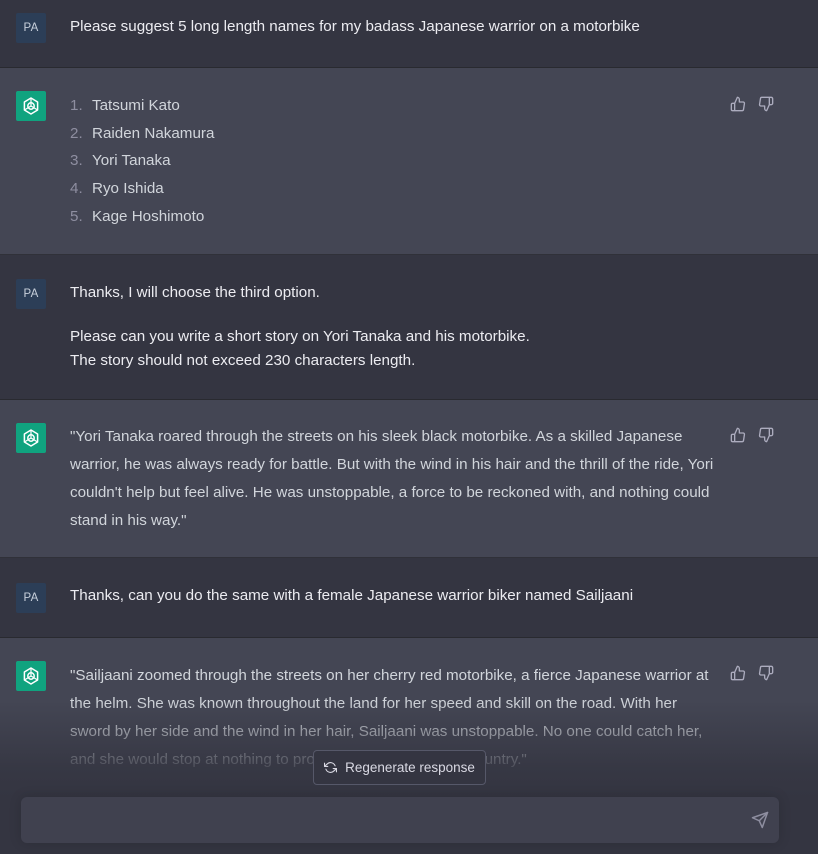  Describe the element at coordinates (125, 105) in the screenshot. I see `list-item: 1. Tatsumi Kato` at that location.